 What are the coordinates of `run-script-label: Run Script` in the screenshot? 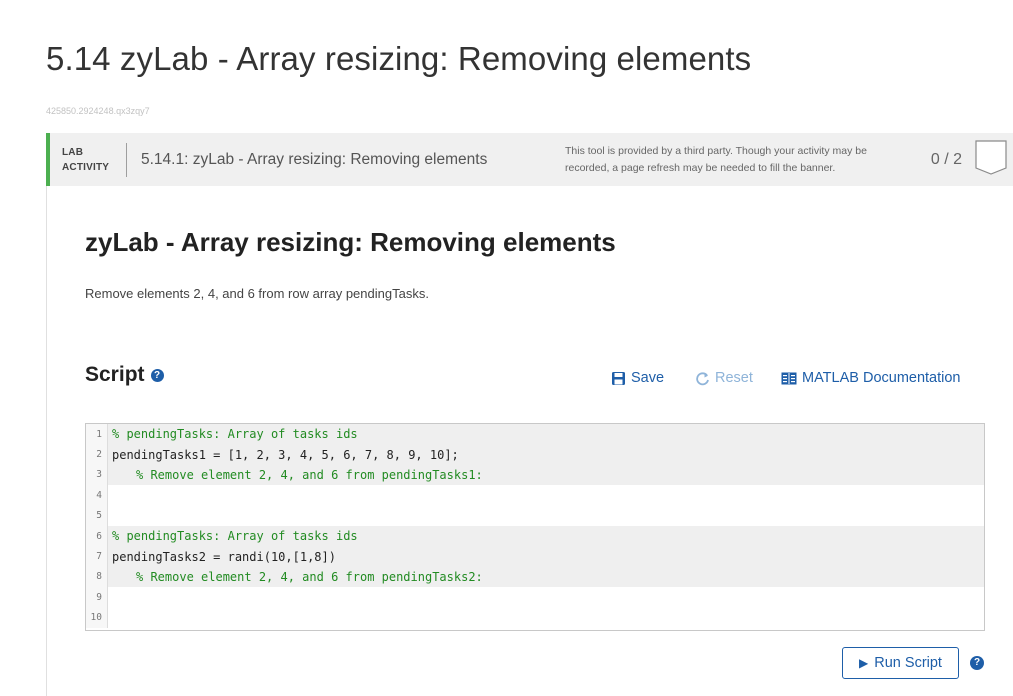 It's located at (908, 663).